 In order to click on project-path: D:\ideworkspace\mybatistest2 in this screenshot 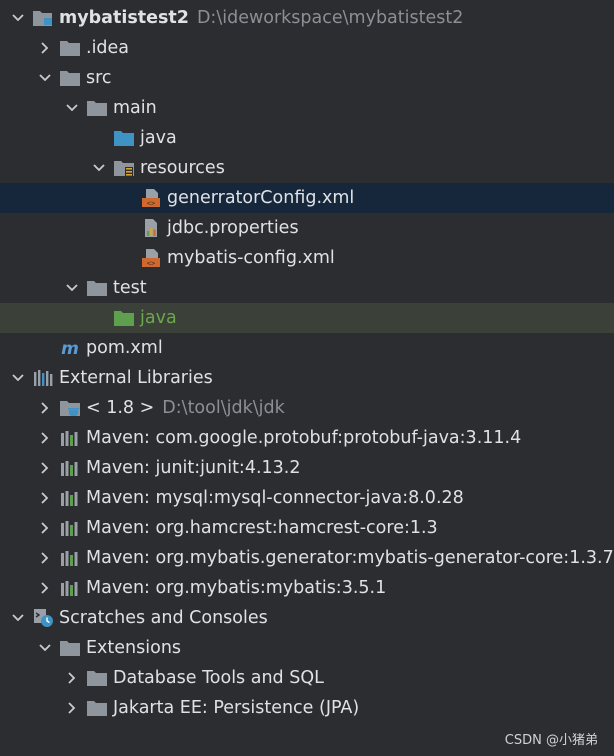, I will do `click(330, 18)`.